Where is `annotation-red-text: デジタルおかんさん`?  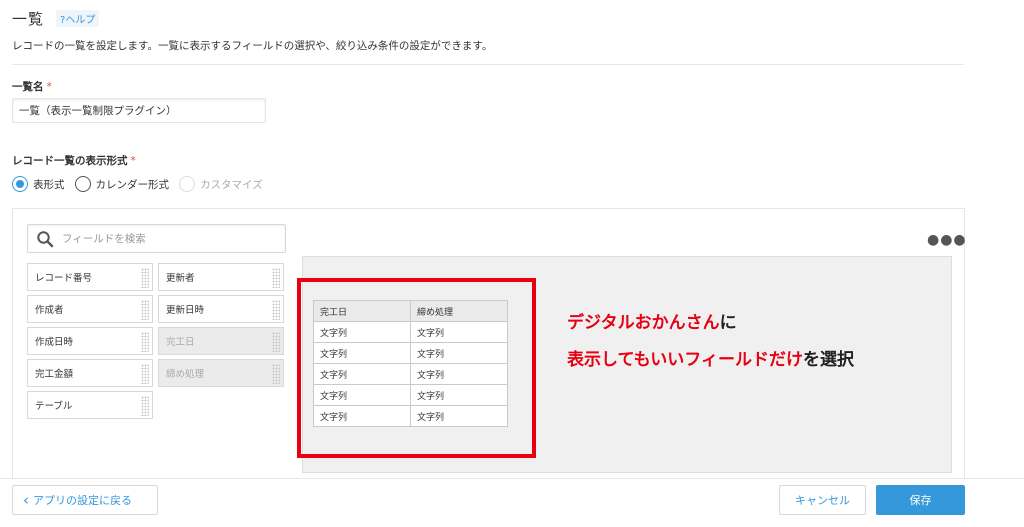 annotation-red-text: デジタルおかんさん is located at coordinates (643, 323).